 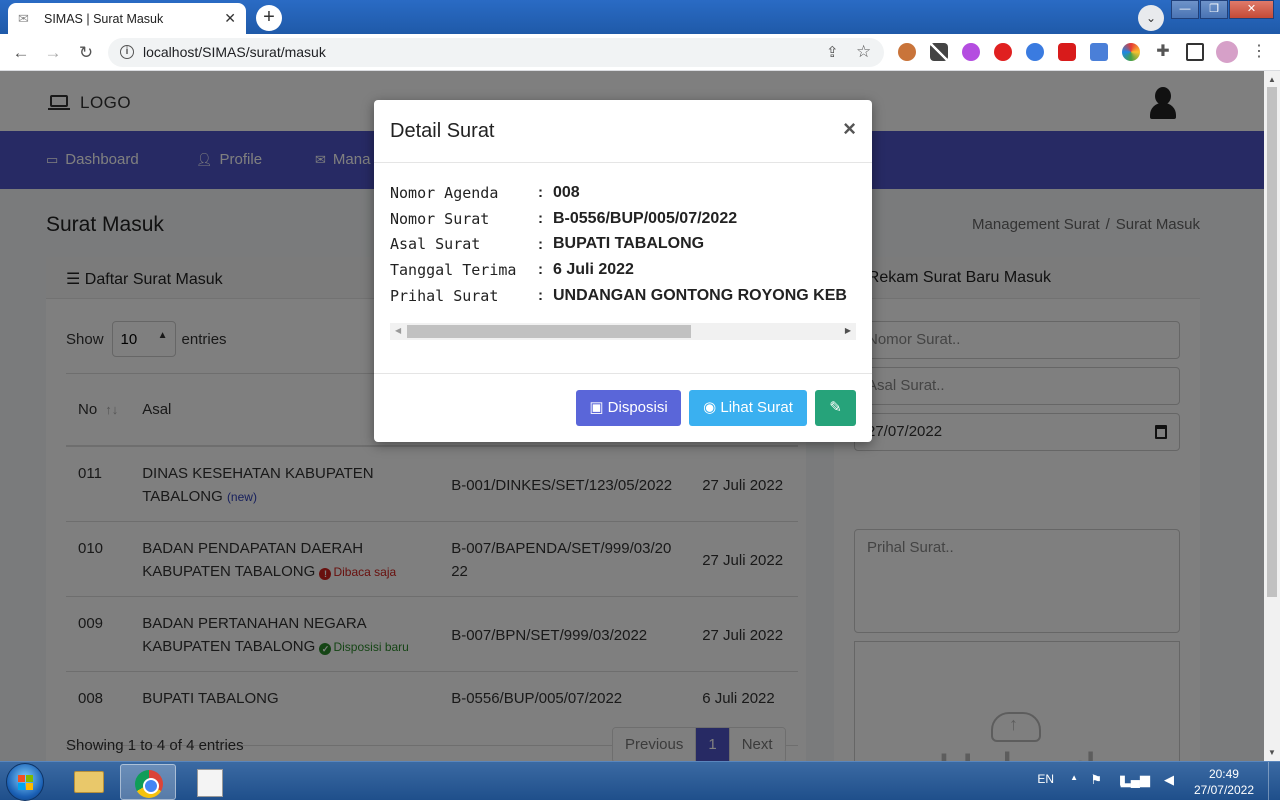 I want to click on lihat-surat-label: Lihat Surat, so click(x=756, y=407).